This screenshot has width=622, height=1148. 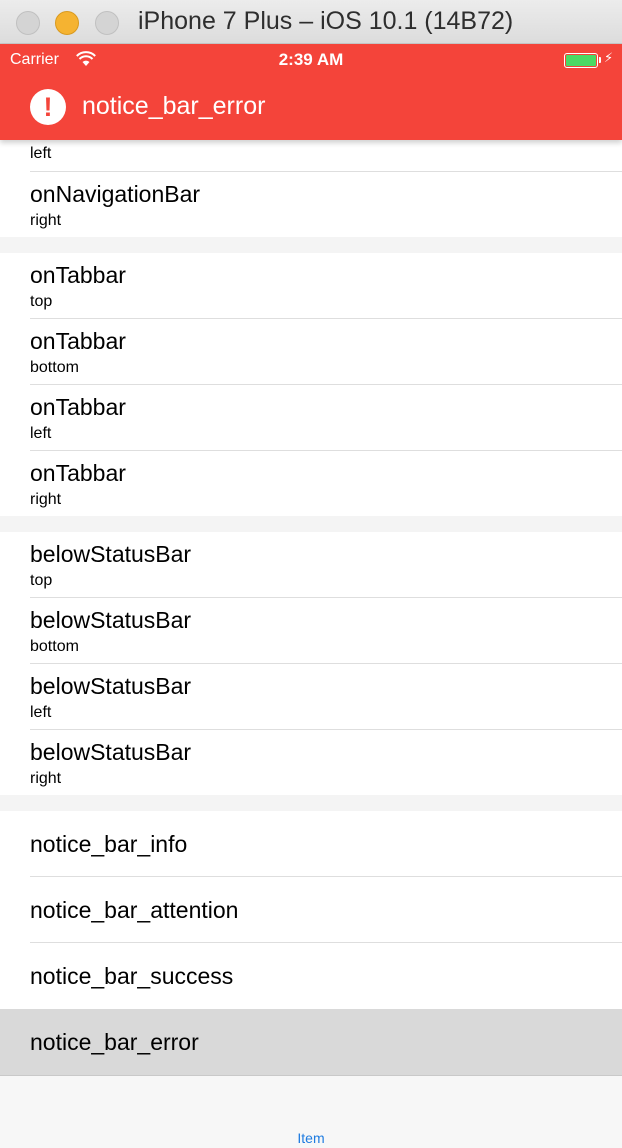 I want to click on table-row: onTabbar bottom, so click(x=311, y=352).